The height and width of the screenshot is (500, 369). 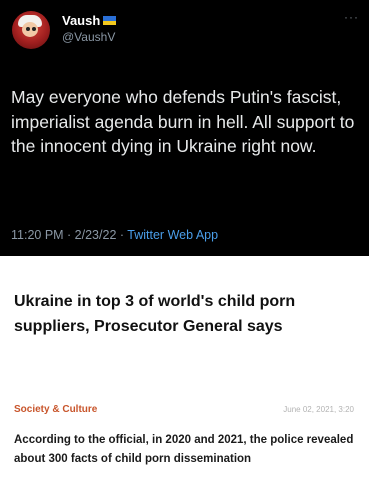 What do you see at coordinates (351, 17) in the screenshot?
I see `more-options-icon: ···` at bounding box center [351, 17].